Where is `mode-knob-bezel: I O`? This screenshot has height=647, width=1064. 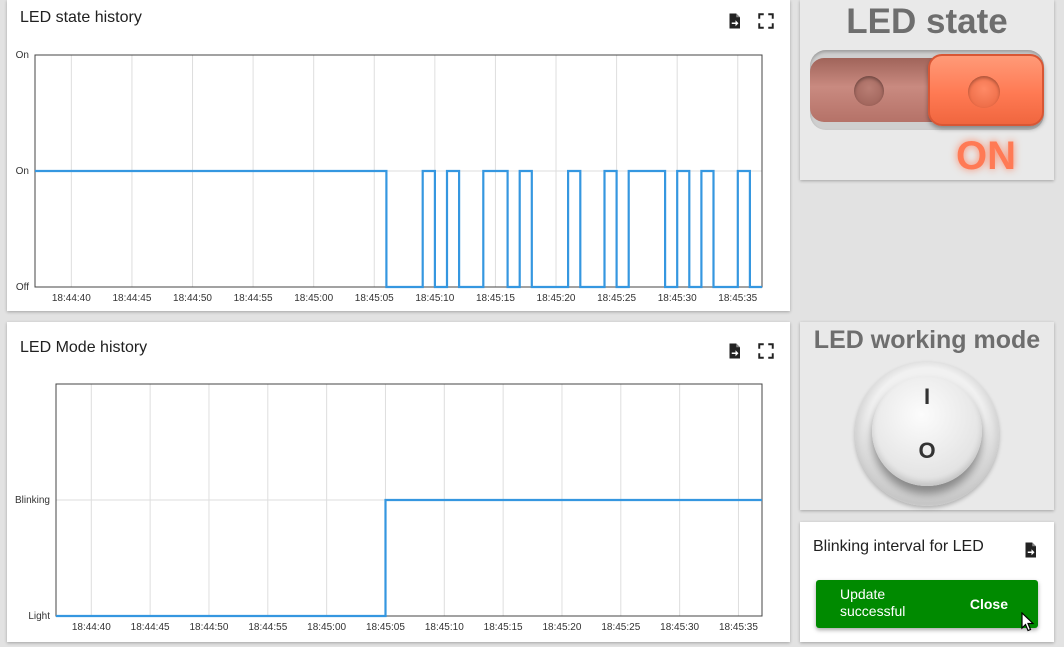
mode-knob-bezel: I O is located at coordinates (927, 434).